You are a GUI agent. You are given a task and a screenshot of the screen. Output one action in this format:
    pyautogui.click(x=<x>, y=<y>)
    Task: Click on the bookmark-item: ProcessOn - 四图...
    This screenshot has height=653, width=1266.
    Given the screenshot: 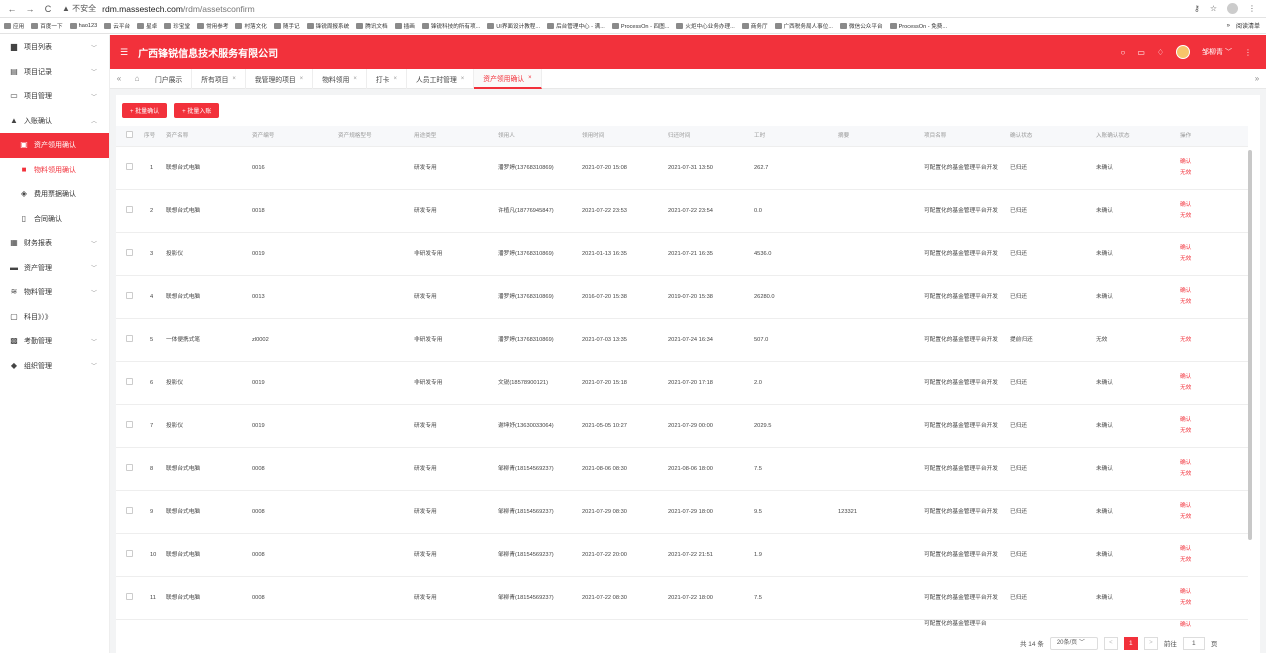 What is the action you would take?
    pyautogui.click(x=640, y=26)
    